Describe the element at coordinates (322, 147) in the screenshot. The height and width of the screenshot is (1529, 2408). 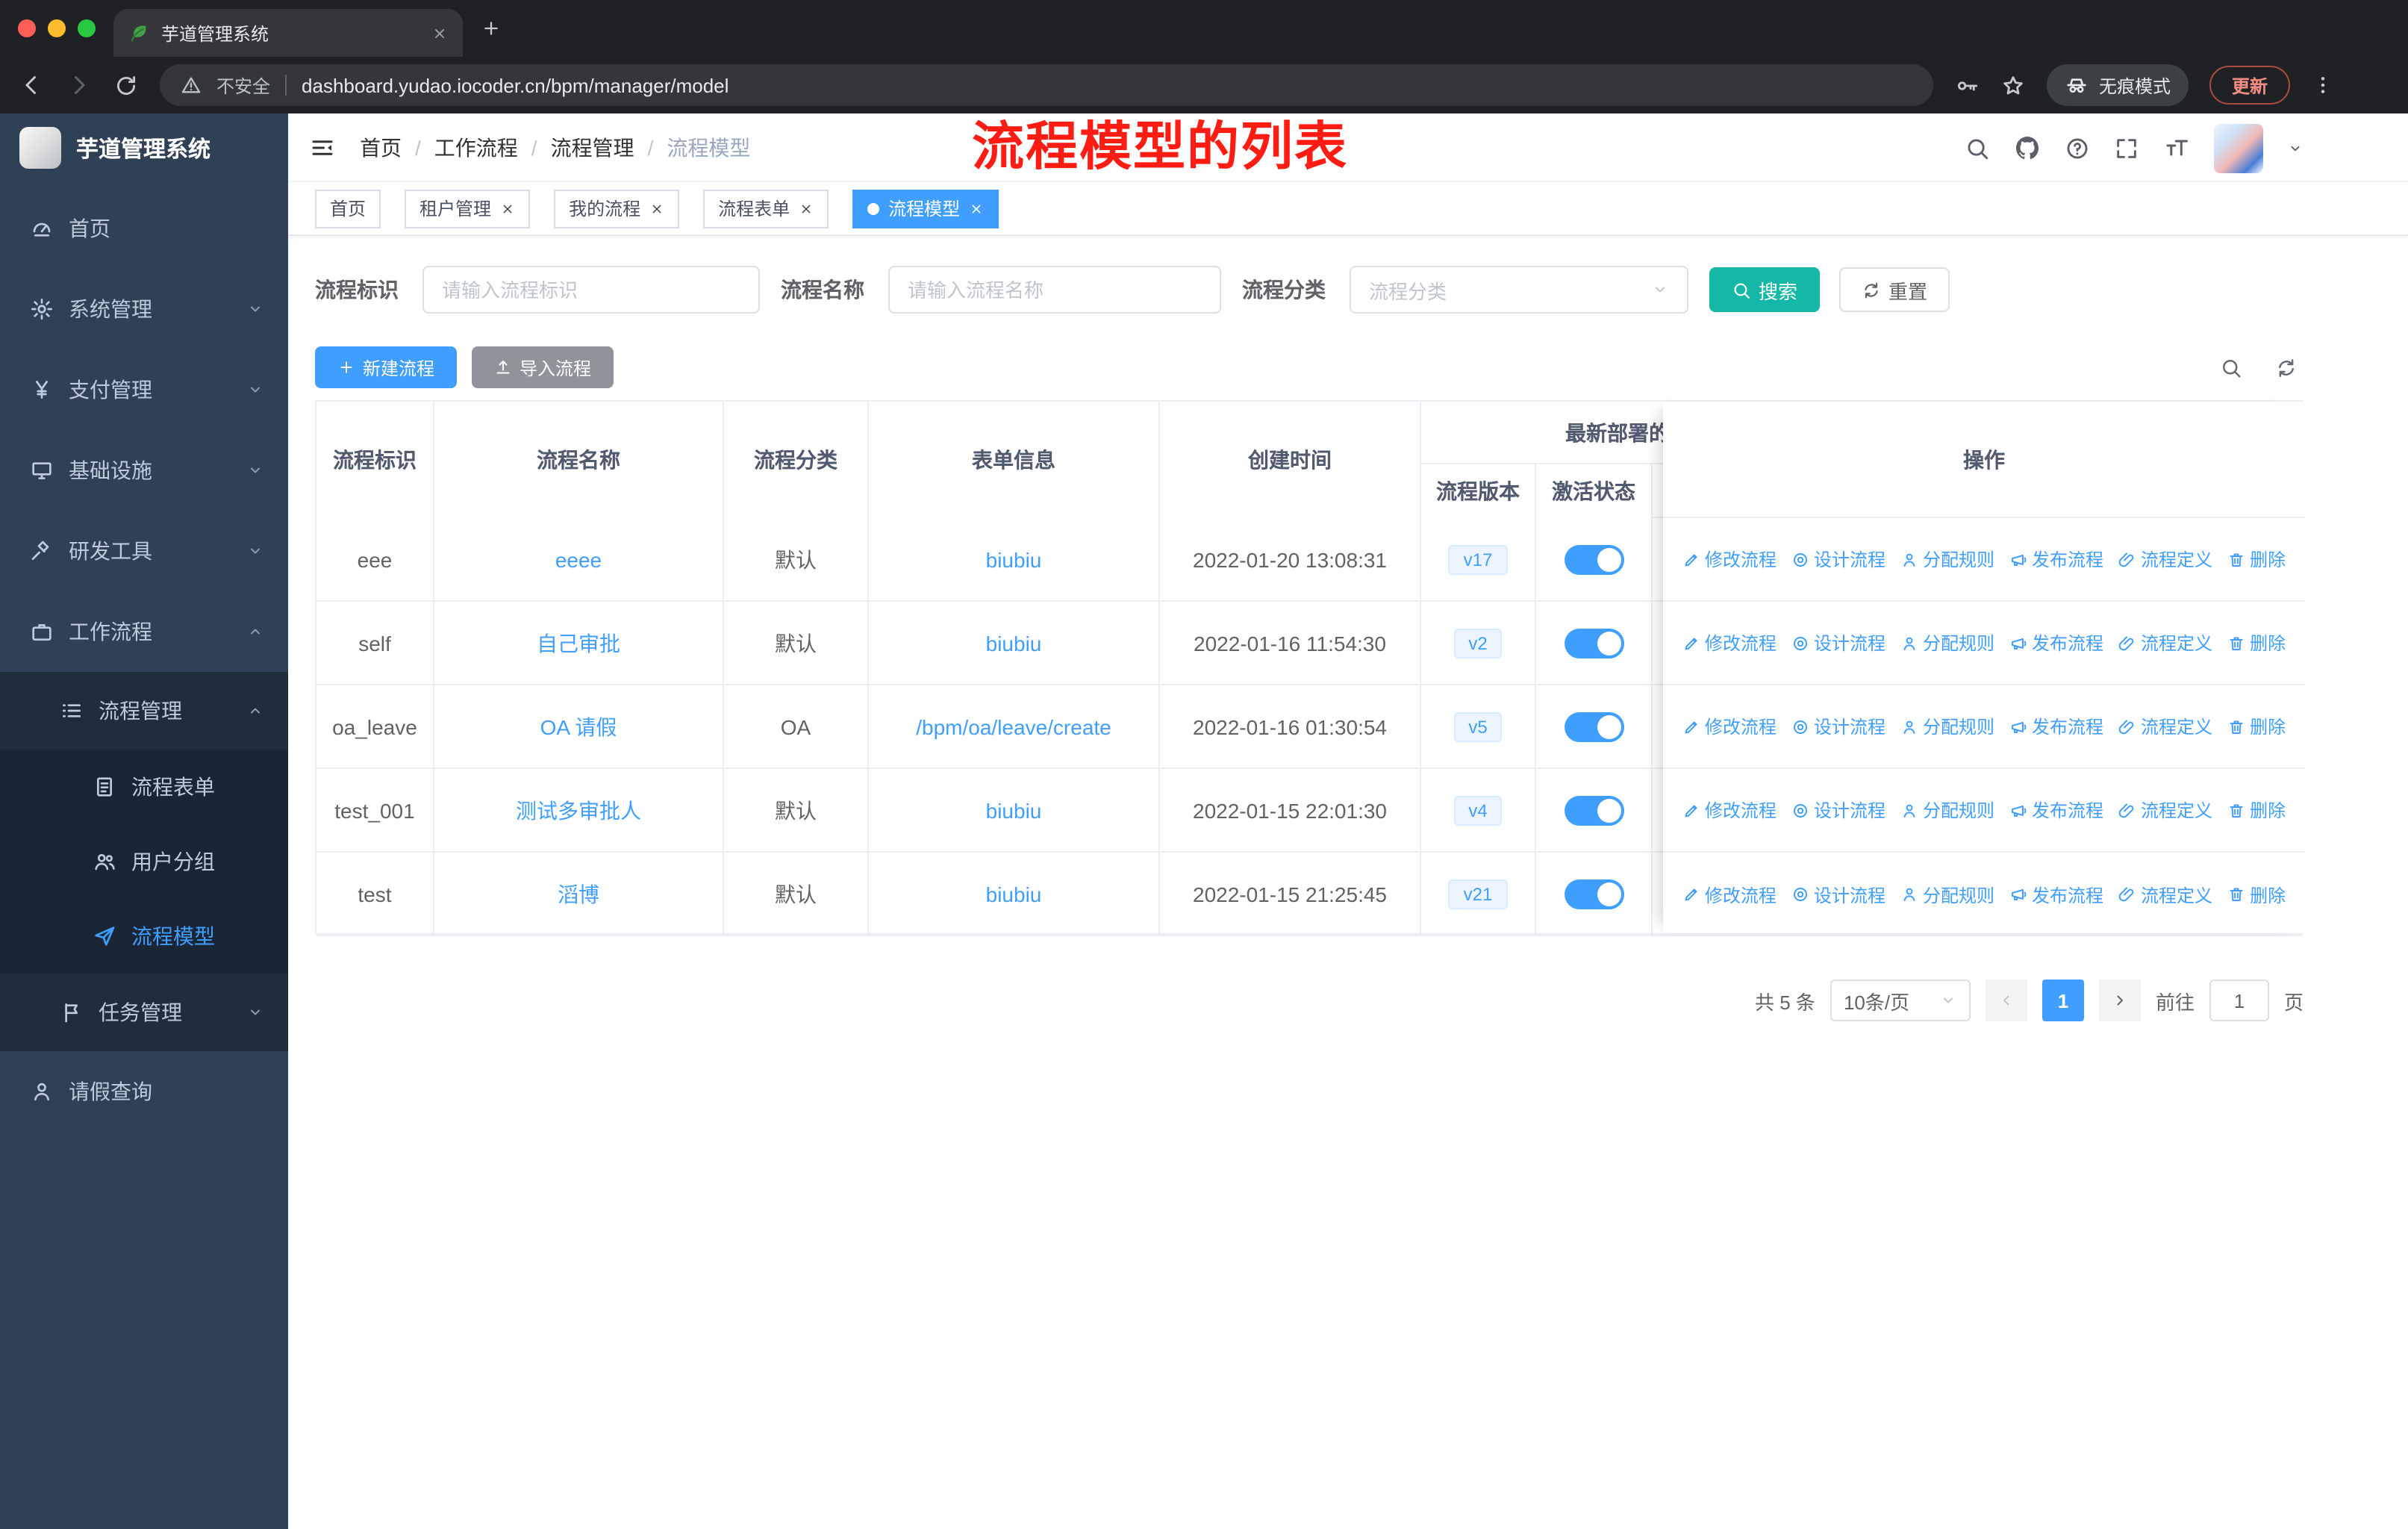
I see `collapse-sidebar-icon` at that location.